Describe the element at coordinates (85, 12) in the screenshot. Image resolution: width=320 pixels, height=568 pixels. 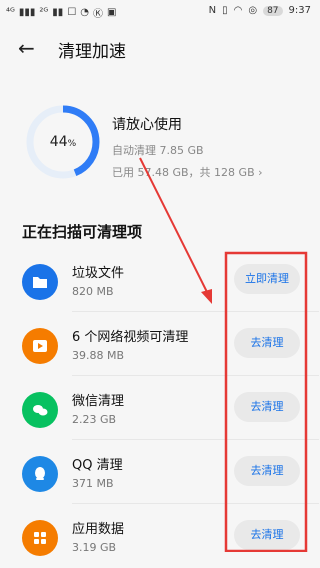
I see `wechat-icon: ◔` at that location.